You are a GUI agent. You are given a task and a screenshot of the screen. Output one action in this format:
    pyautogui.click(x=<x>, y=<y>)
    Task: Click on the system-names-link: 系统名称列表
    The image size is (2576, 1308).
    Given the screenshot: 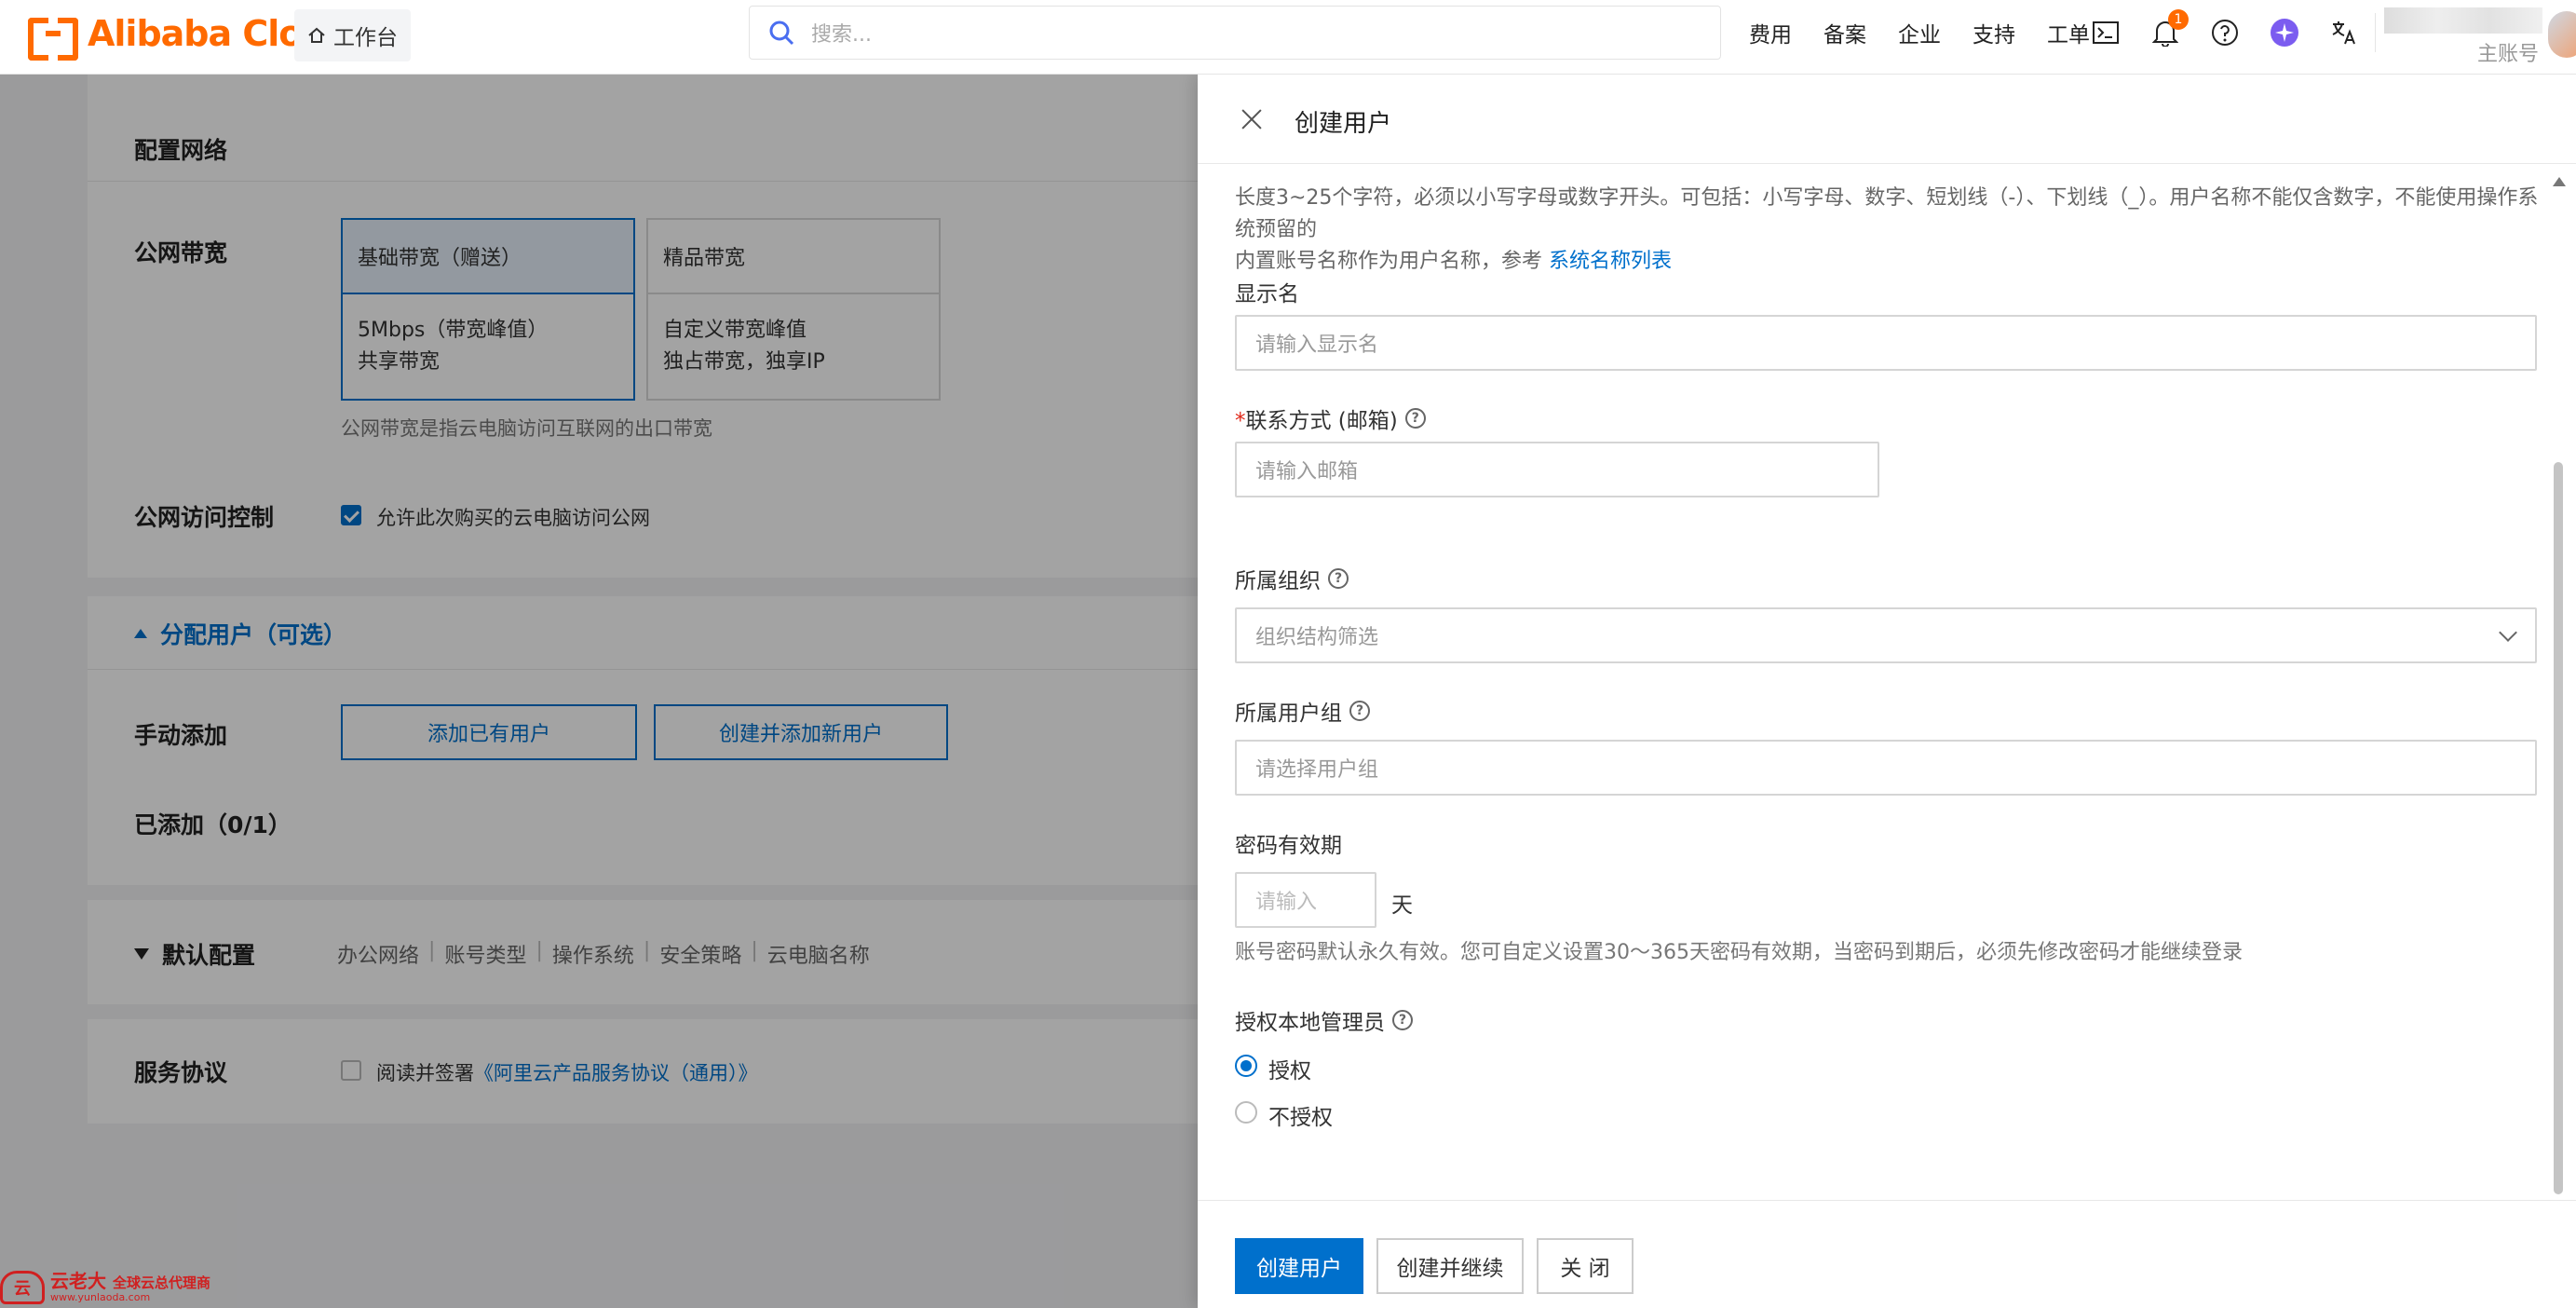 What is the action you would take?
    pyautogui.click(x=1610, y=261)
    